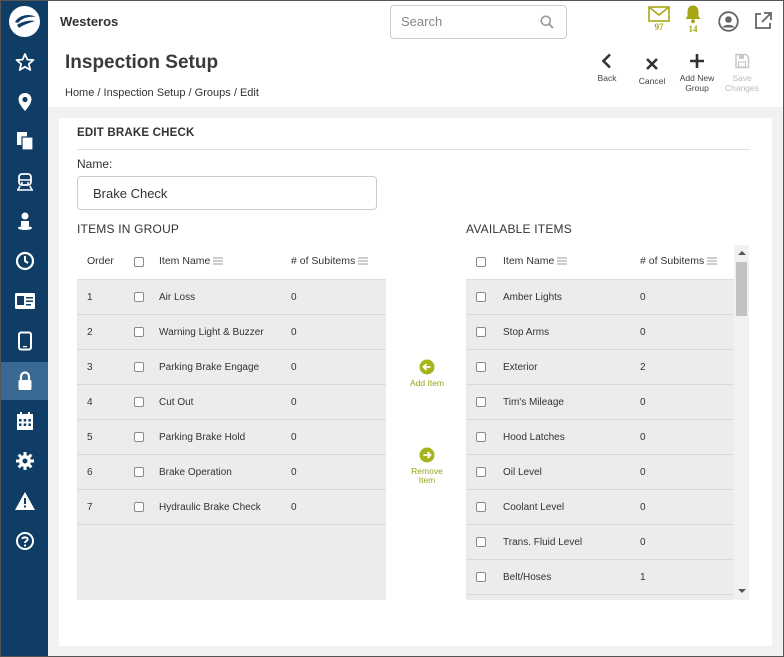  I want to click on sidebar-item-drivers, so click(24, 221).